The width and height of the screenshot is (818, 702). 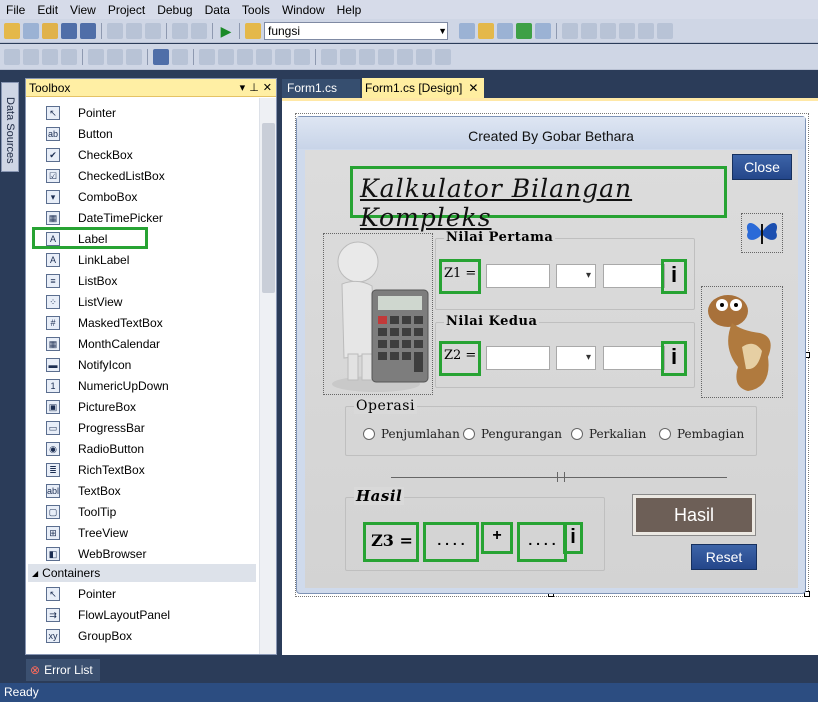 What do you see at coordinates (142, 301) in the screenshot?
I see `toolbox-item: ⁘ ListView` at bounding box center [142, 301].